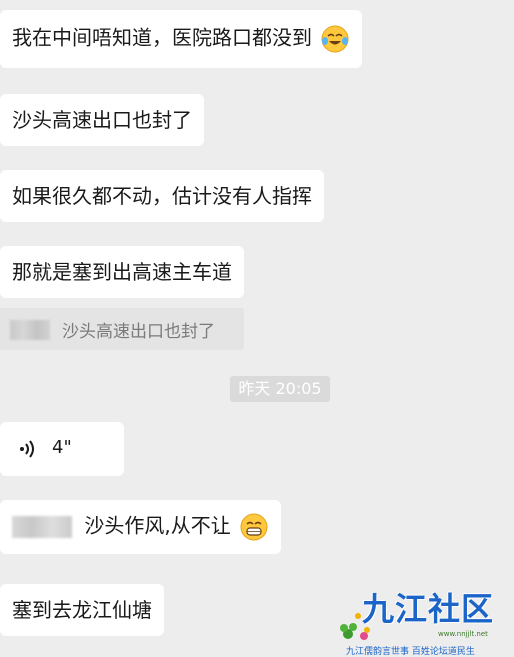 The height and width of the screenshot is (657, 514). I want to click on watermark-slogan: 九江儒韵言世事 百姓论坛道民生, so click(410, 652).